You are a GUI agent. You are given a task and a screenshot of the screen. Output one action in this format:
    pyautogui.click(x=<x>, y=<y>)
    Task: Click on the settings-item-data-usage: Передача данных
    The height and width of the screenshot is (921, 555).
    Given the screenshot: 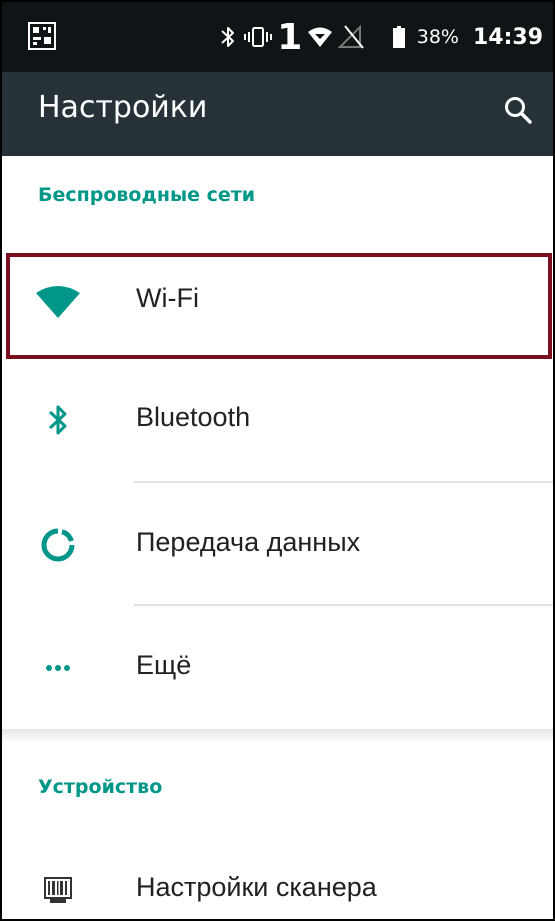 What is the action you would take?
    pyautogui.click(x=279, y=546)
    